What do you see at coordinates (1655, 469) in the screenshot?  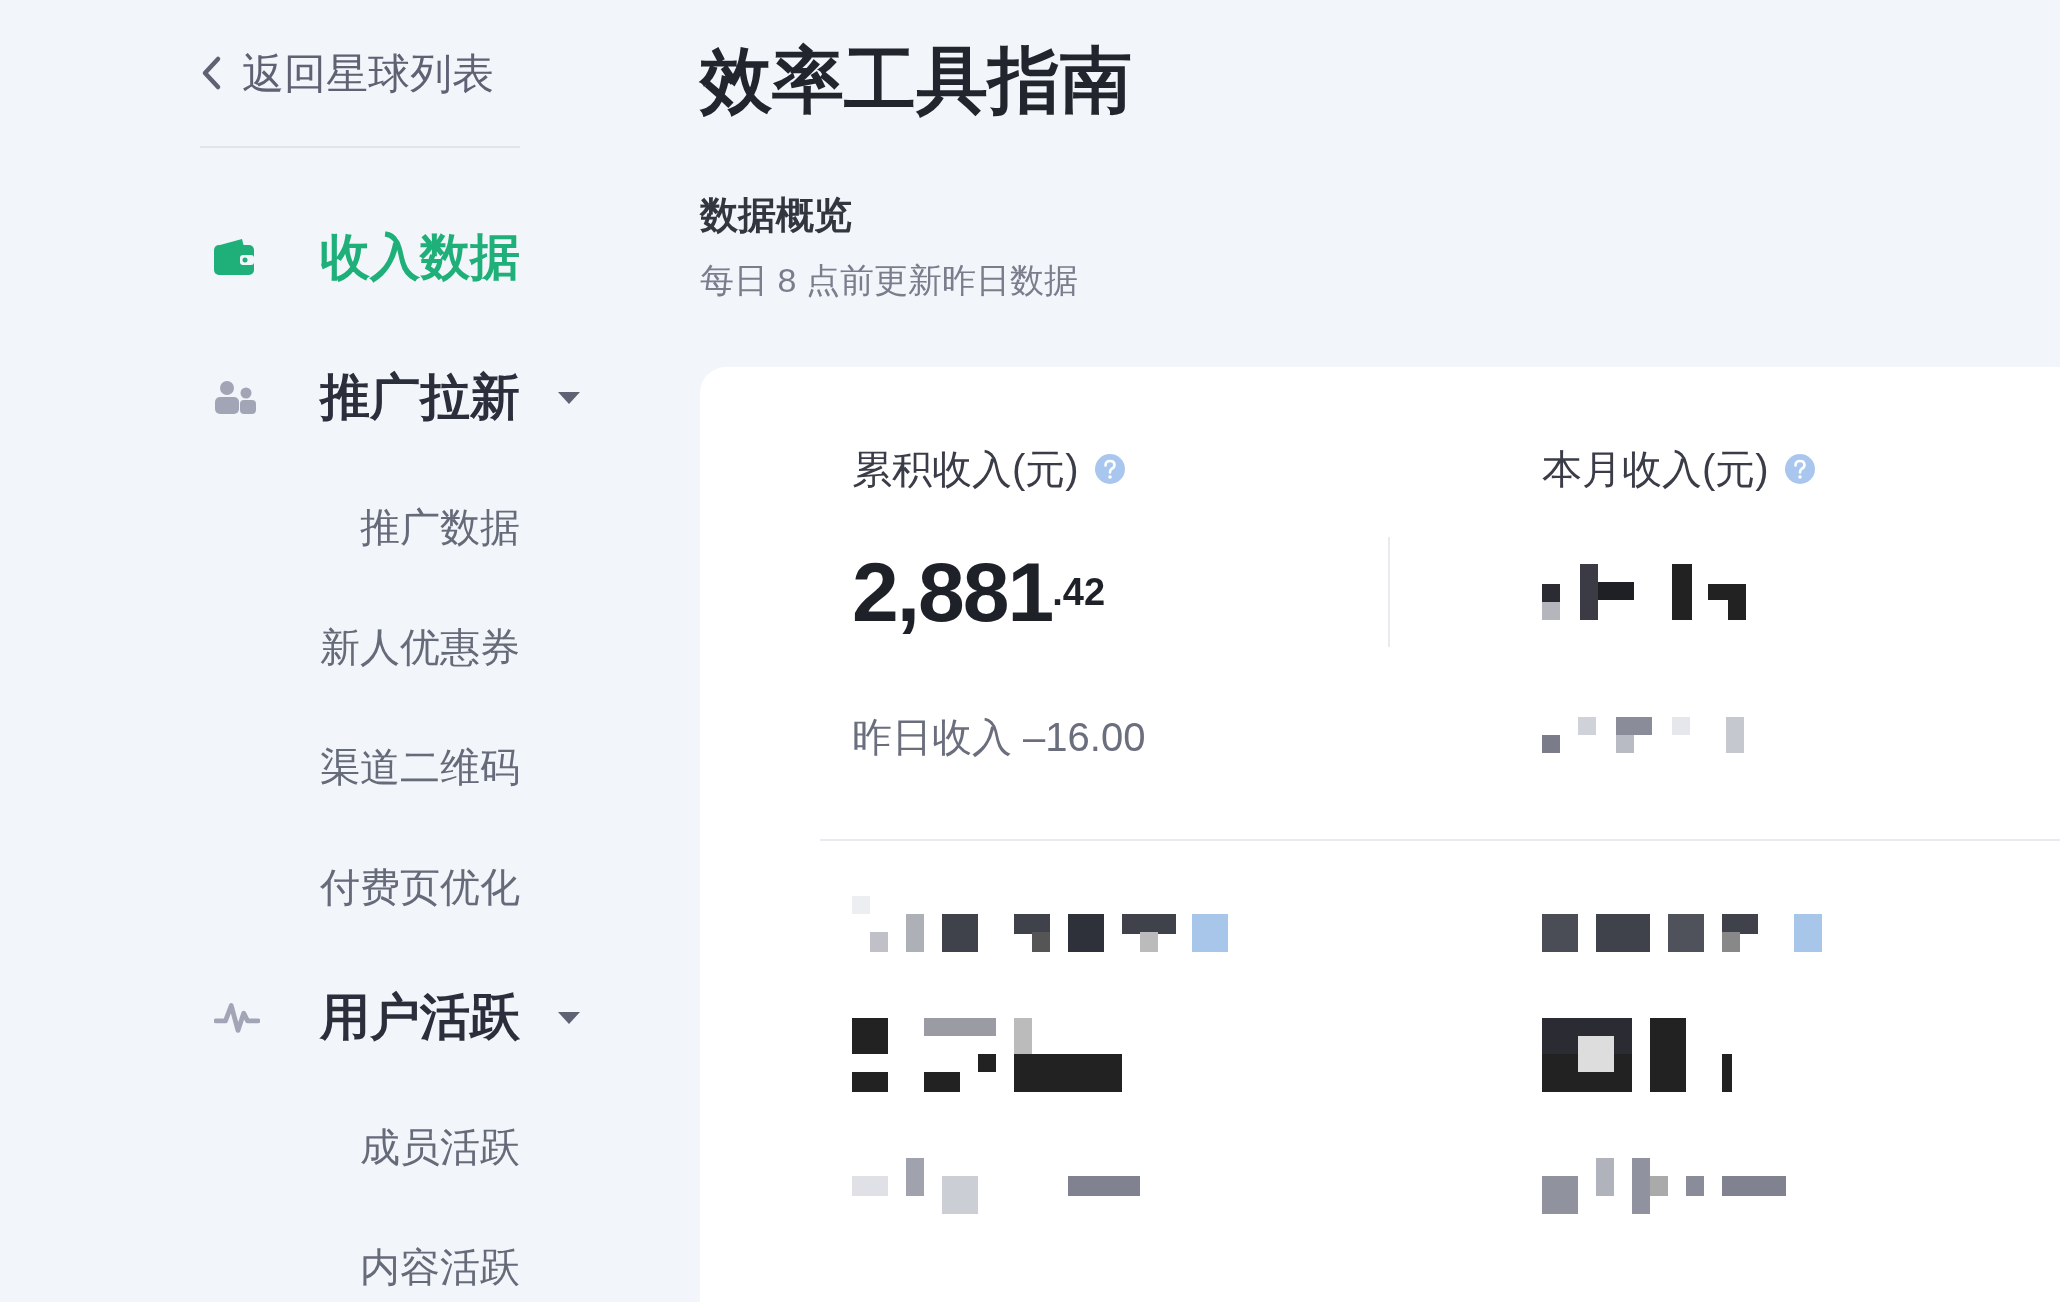 I see `stat-label: 本月收入(元)` at bounding box center [1655, 469].